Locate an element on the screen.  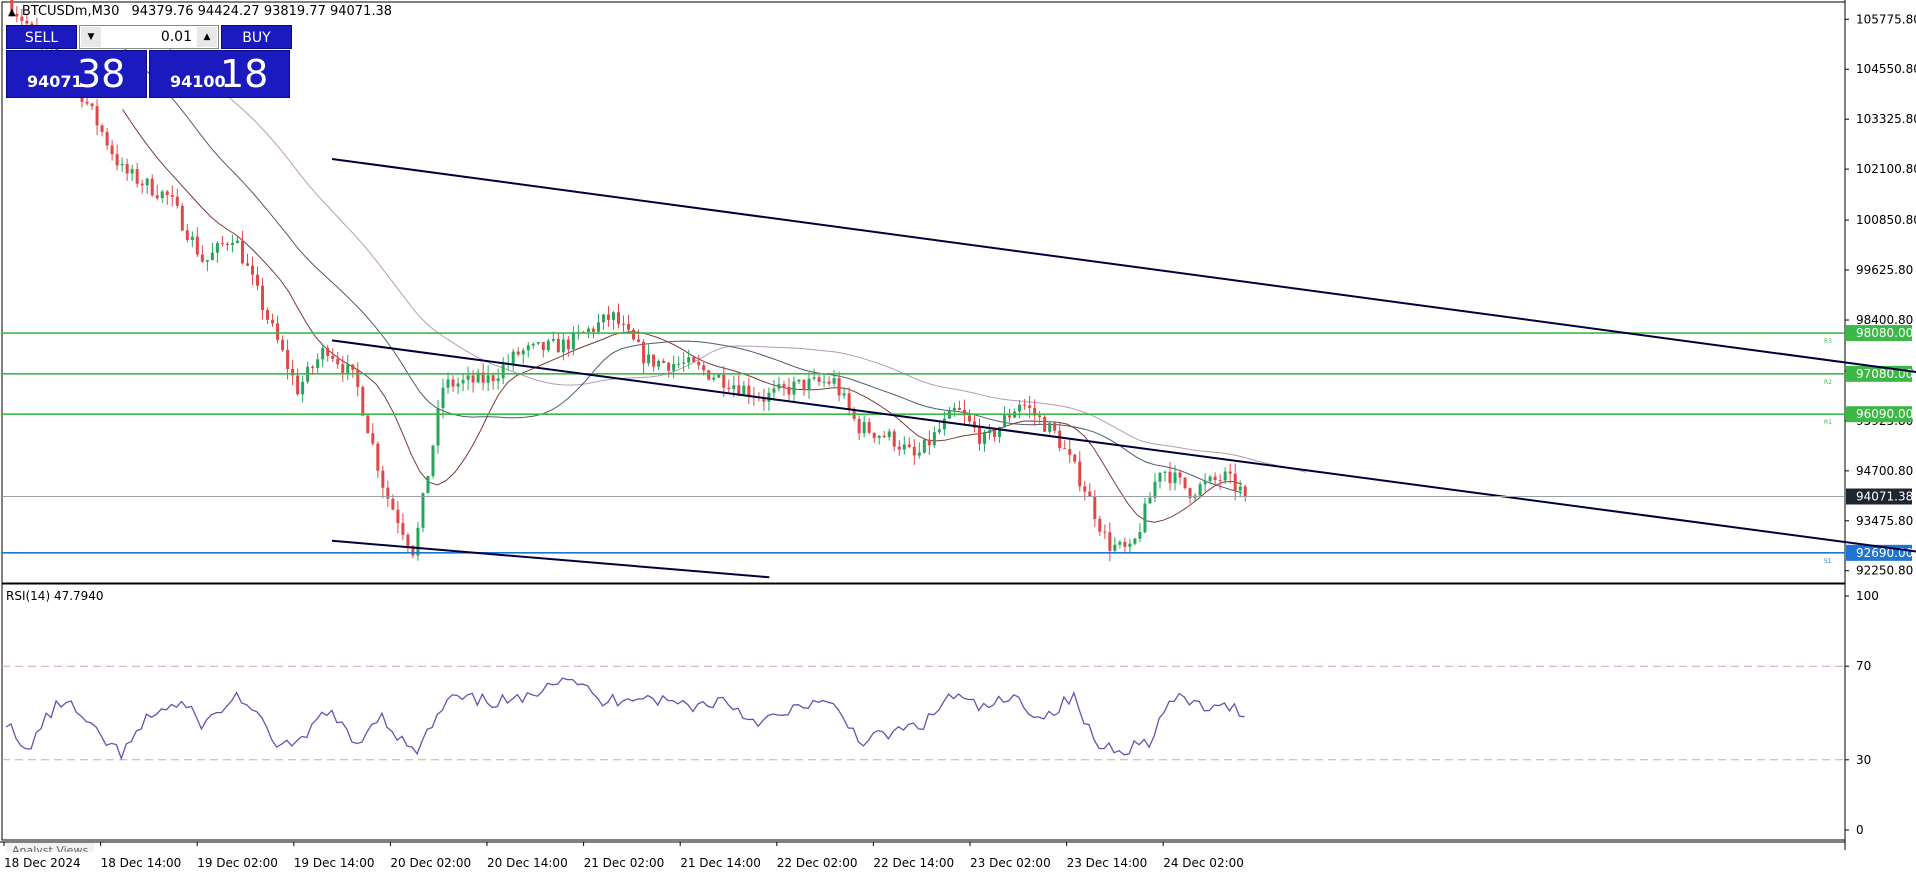
lot-increase-icon: ▲ is located at coordinates (207, 37).